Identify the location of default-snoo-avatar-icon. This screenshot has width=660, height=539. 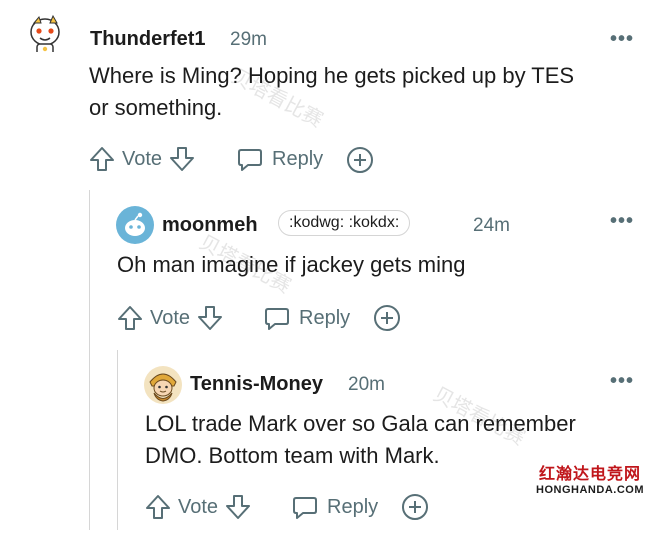
(135, 225).